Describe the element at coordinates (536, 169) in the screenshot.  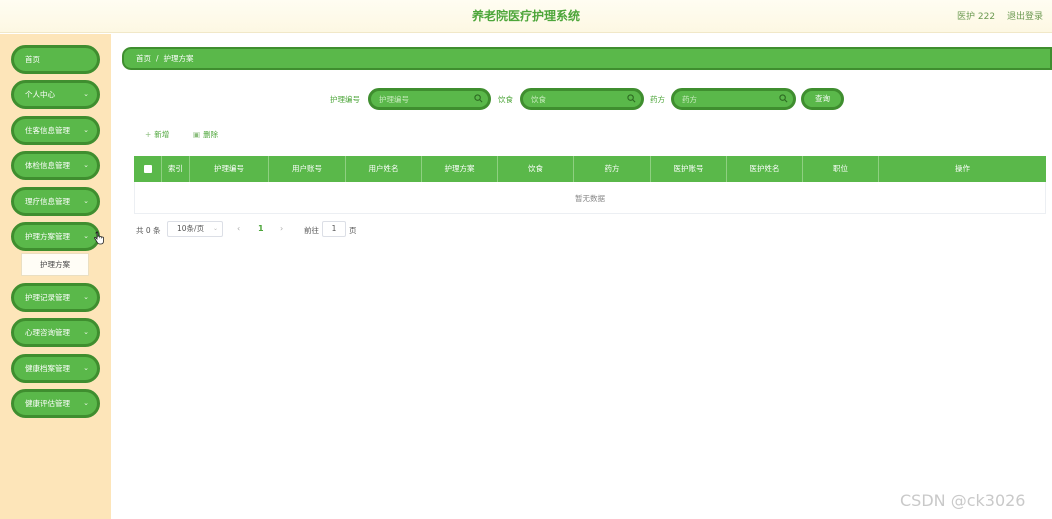
I see `column-header: 饮食` at that location.